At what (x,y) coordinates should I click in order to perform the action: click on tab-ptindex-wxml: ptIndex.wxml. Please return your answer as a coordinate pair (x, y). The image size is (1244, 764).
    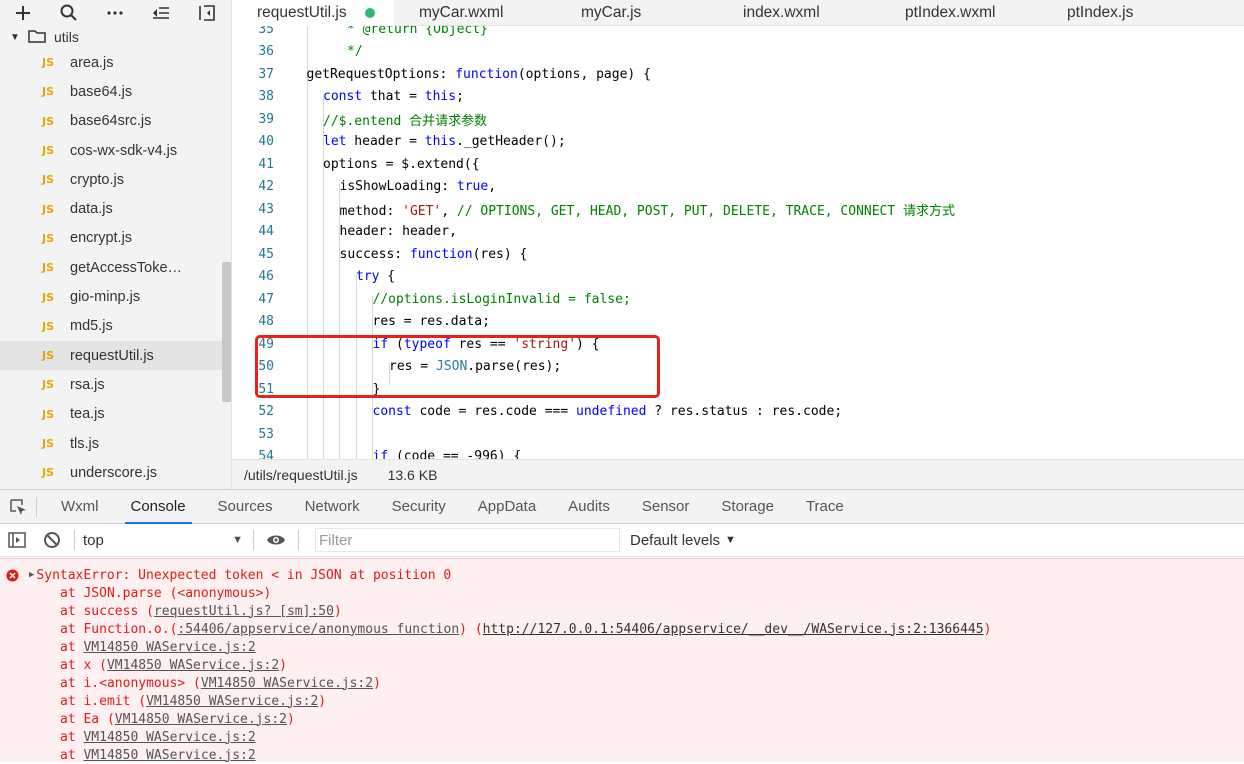
    Looking at the image, I should click on (961, 13).